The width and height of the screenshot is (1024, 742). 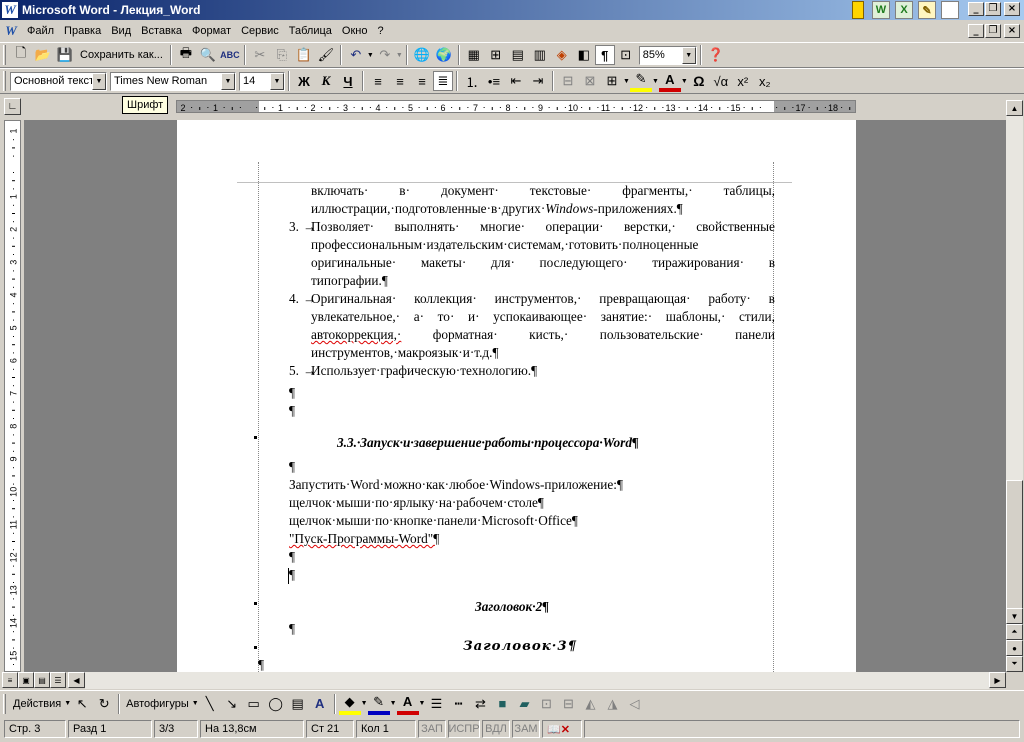 I want to click on normal-view-icon: ≡, so click(x=10, y=680).